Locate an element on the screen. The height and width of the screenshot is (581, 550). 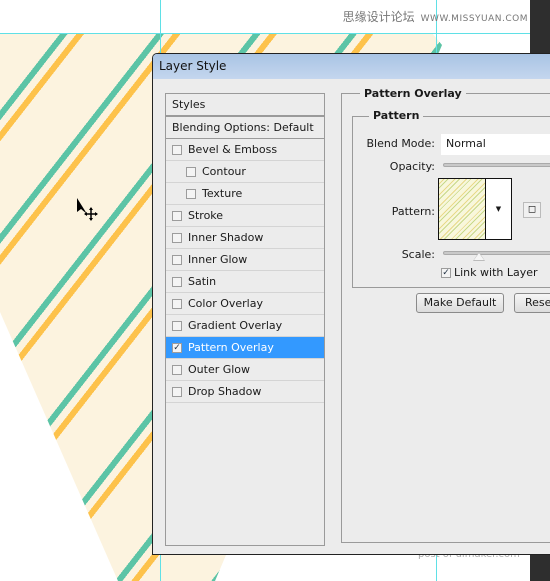
style-item-inner-shadow: Inner Shadow is located at coordinates (245, 238).